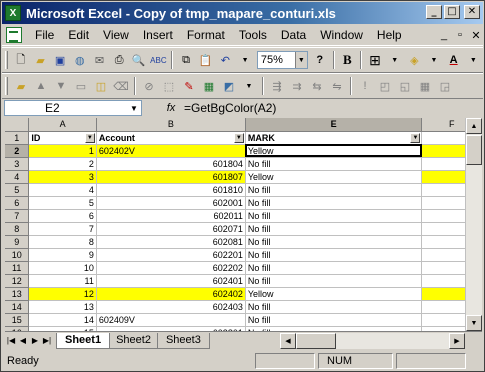  Describe the element at coordinates (434, 60) in the screenshot. I see `fill-dropdown-icon: ▼` at that location.